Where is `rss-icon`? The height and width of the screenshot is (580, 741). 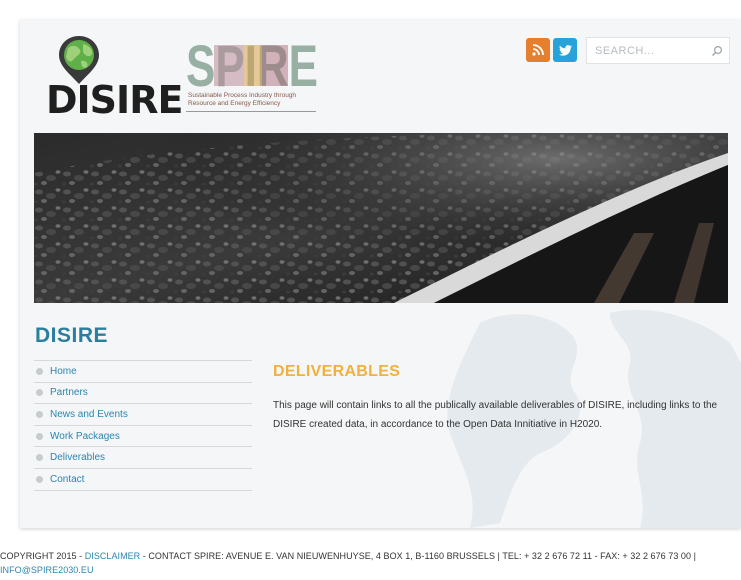
rss-icon is located at coordinates (538, 50).